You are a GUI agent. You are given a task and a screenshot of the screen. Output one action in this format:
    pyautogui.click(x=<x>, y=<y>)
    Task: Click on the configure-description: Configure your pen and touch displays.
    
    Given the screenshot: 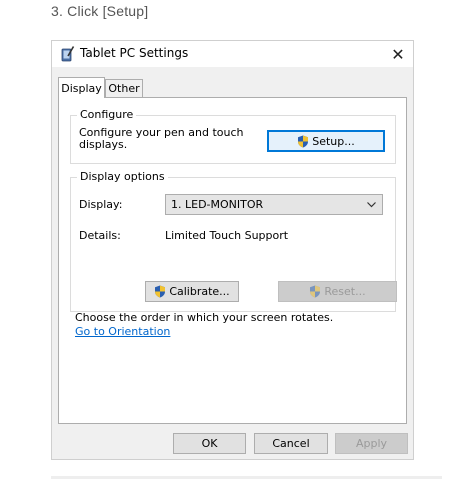 What is the action you would take?
    pyautogui.click(x=161, y=138)
    